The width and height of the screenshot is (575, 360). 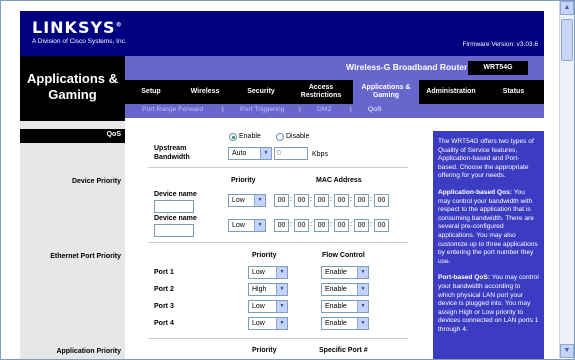 What do you see at coordinates (345, 306) in the screenshot?
I see `port-3-flow-control-select: Enable ▼` at bounding box center [345, 306].